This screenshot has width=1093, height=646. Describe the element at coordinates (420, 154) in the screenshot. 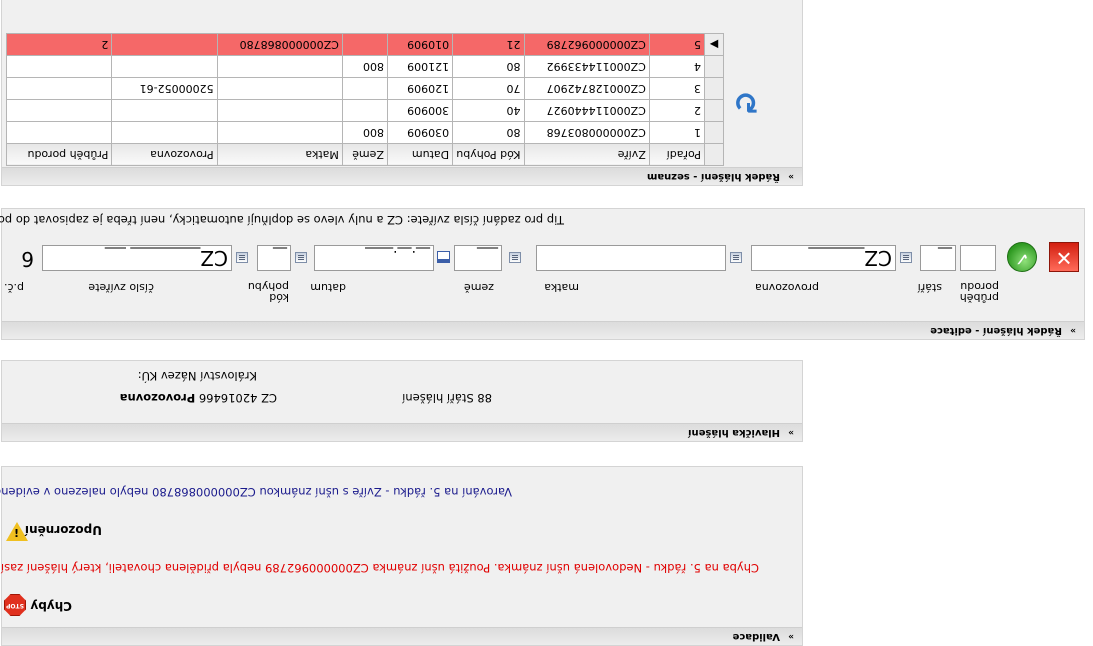

I see `col-header: Datum` at that location.